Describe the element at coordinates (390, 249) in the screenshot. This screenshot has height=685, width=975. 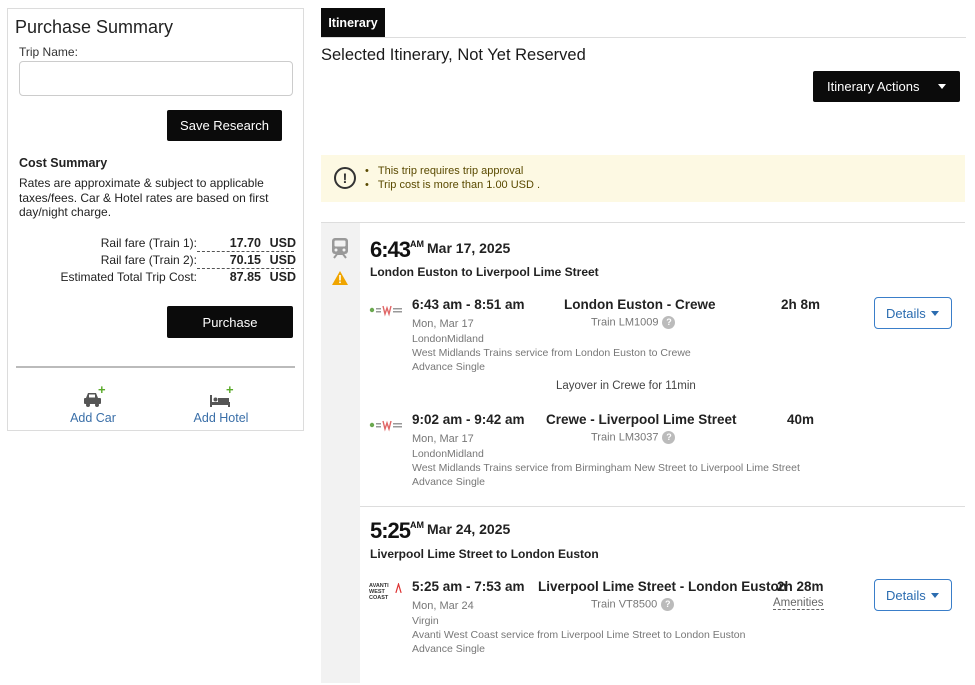
I see `segment-time: 6:43` at that location.